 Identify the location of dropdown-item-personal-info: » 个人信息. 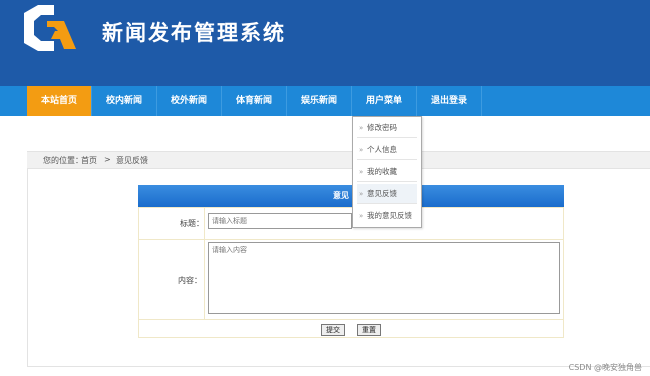
(387, 150).